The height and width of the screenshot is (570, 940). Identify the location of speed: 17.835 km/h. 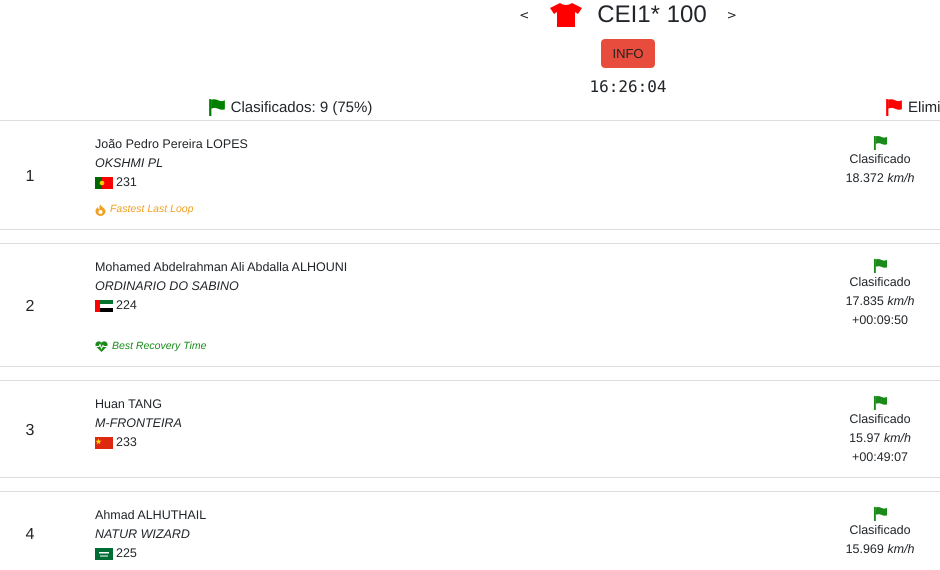
(880, 301).